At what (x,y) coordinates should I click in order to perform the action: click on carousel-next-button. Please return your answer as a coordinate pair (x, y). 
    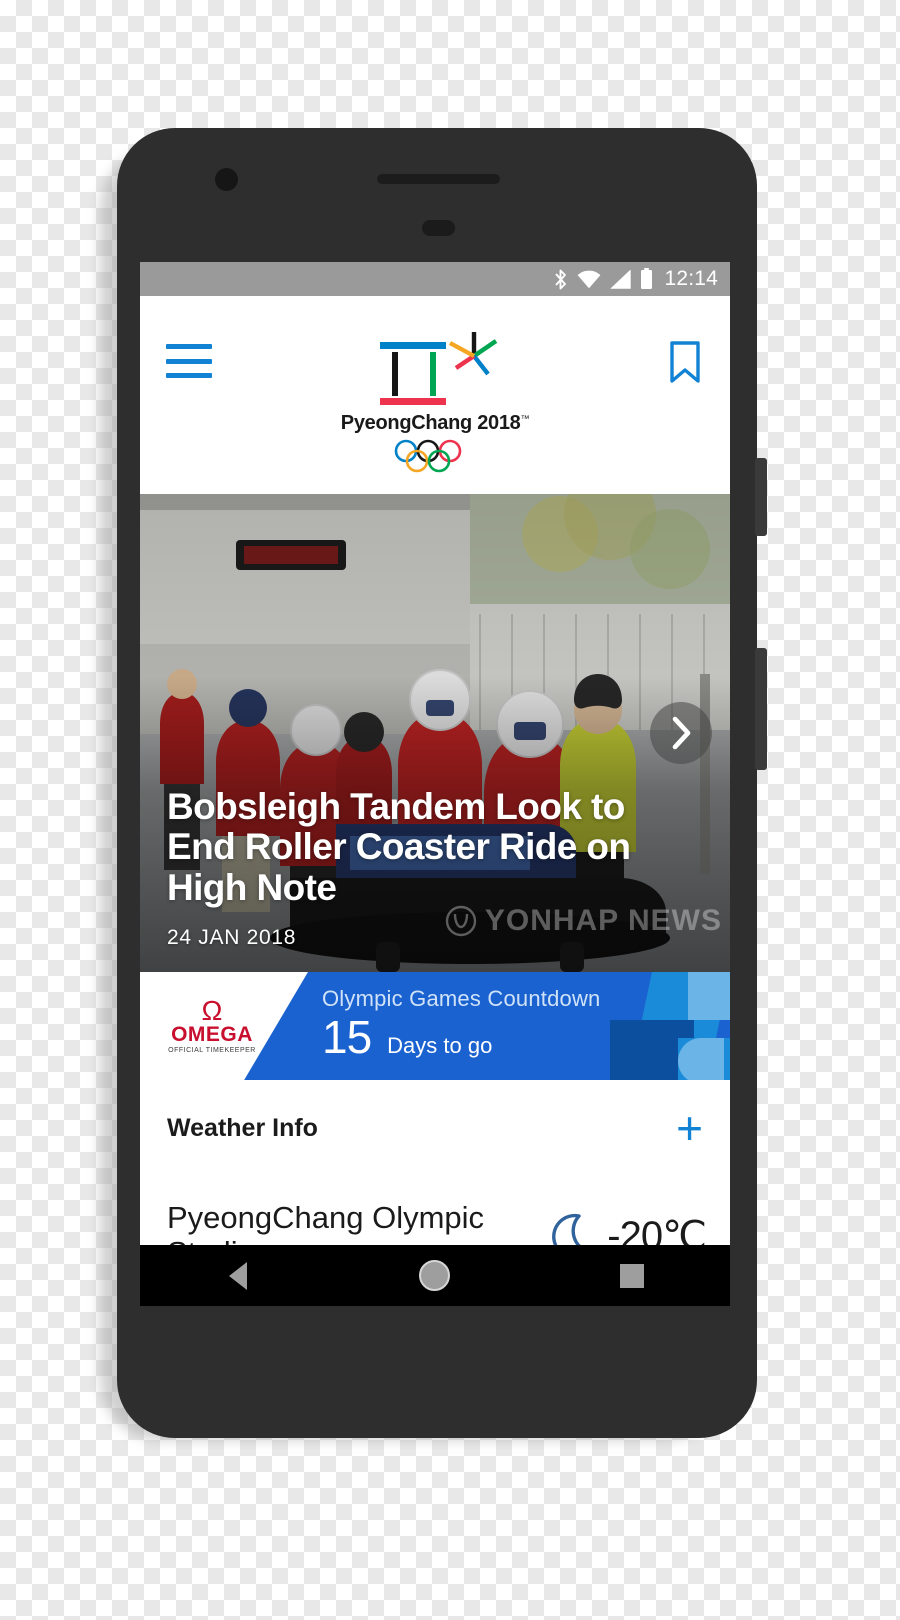
    Looking at the image, I should click on (681, 733).